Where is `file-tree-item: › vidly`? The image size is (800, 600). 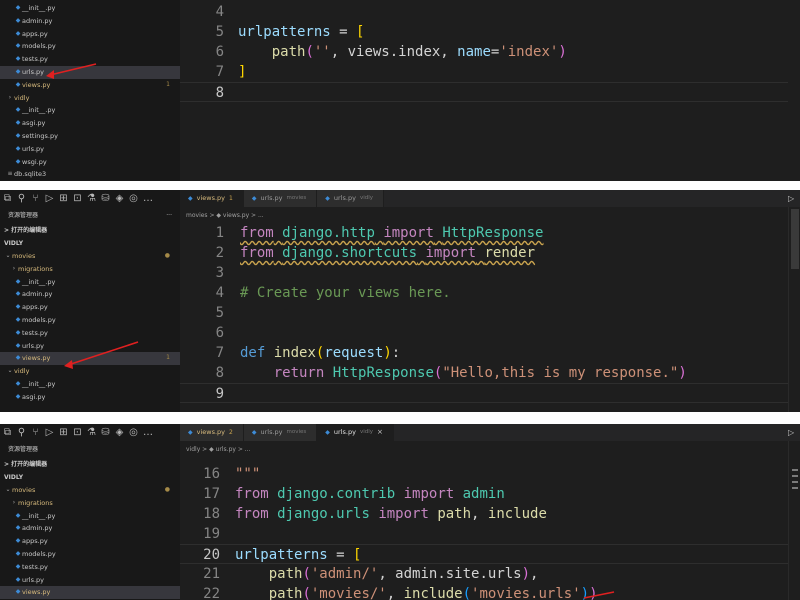
file-tree-item: › vidly is located at coordinates (90, 98).